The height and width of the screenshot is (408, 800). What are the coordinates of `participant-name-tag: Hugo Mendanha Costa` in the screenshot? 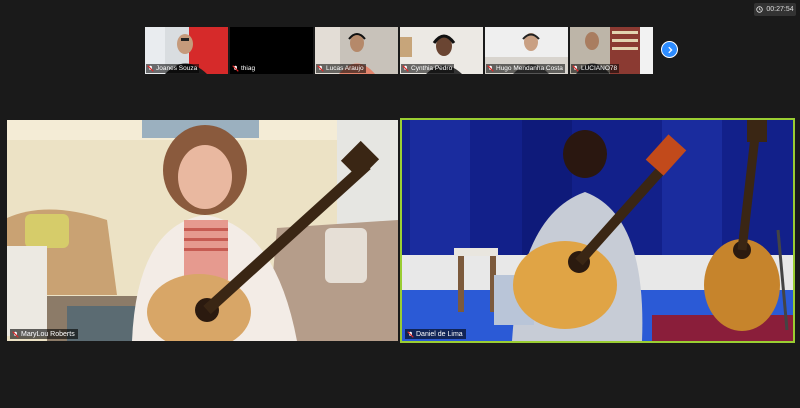 It's located at (525, 68).